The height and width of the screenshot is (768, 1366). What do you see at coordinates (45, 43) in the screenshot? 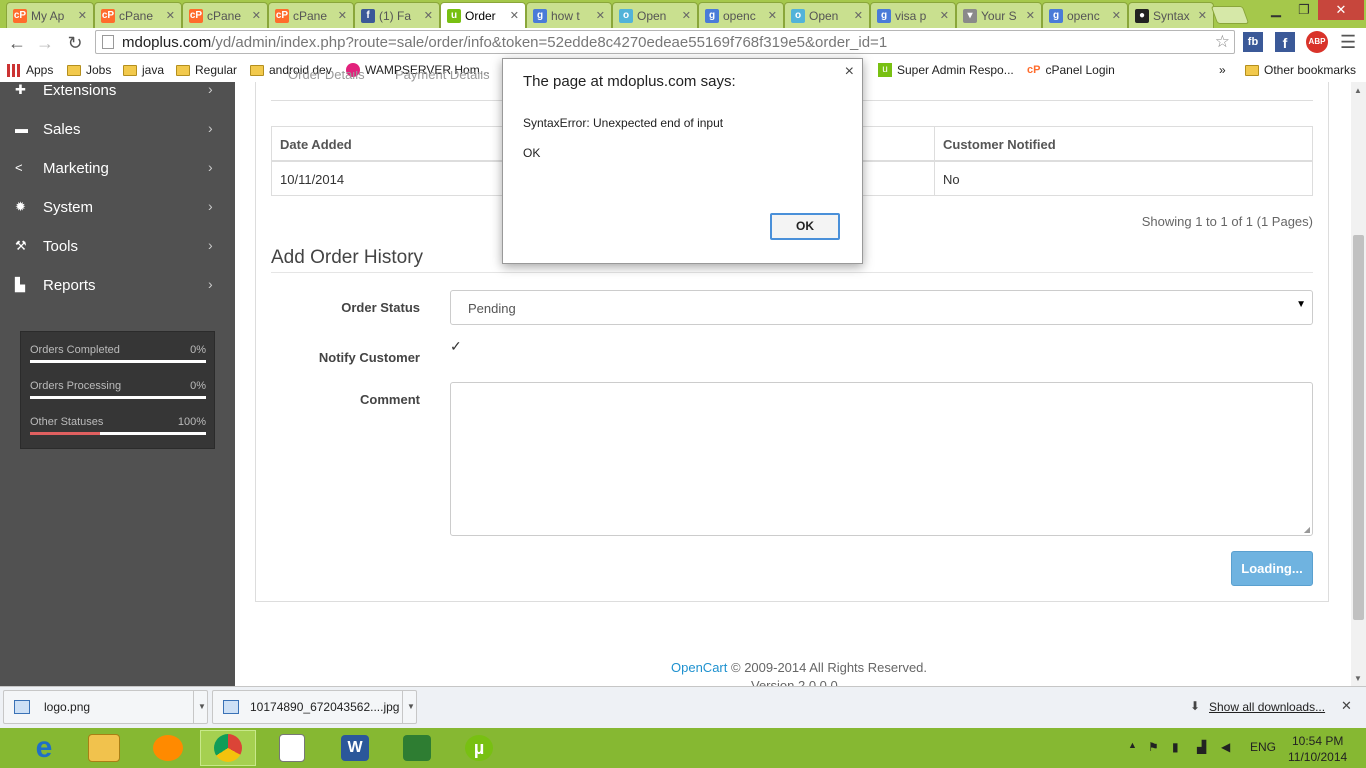
I see `forward-icon: →` at bounding box center [45, 43].